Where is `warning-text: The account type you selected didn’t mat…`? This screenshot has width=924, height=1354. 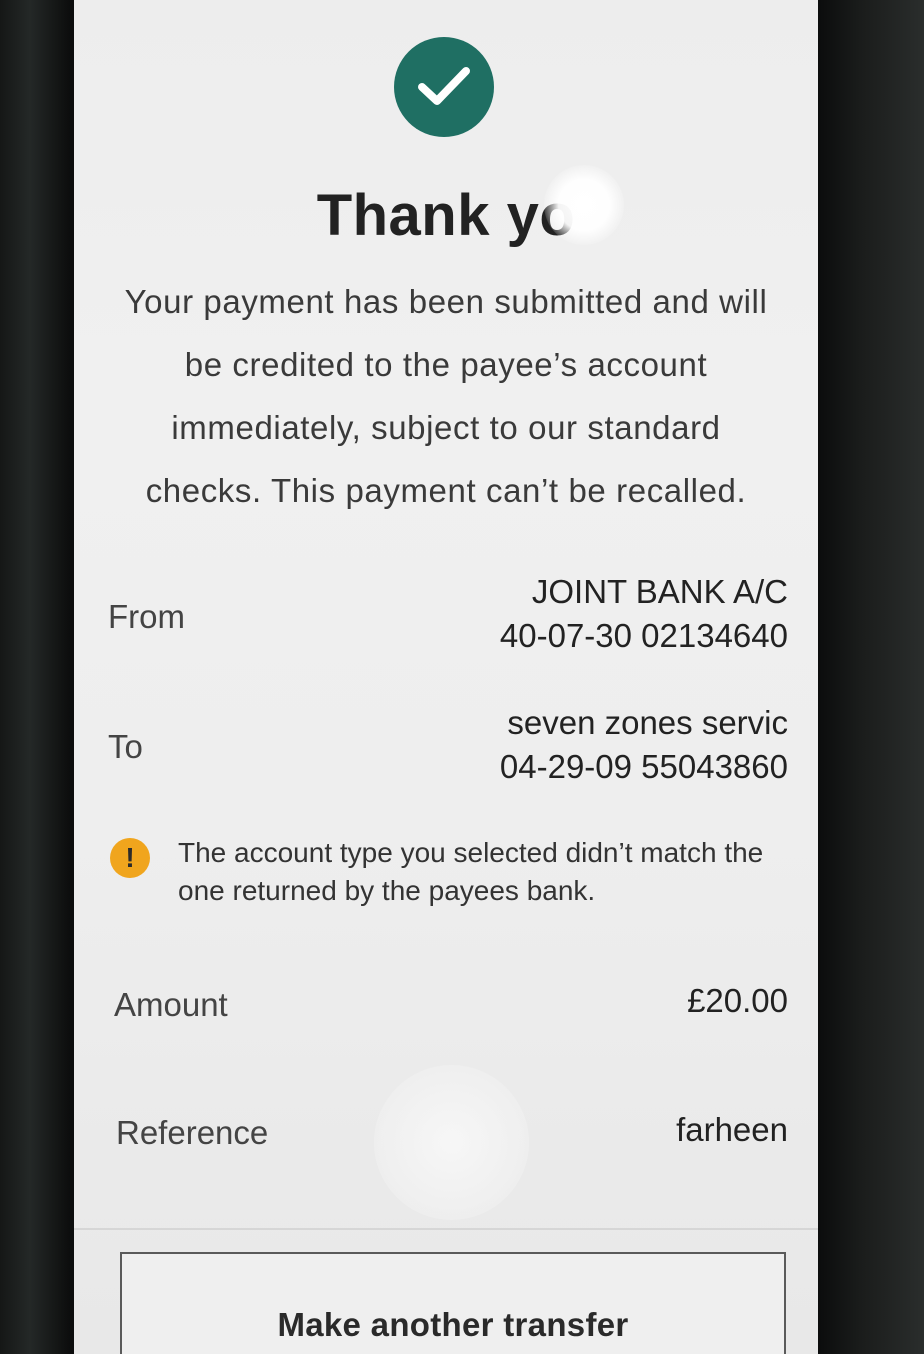
warning-text: The account type you selected didn’t mat… is located at coordinates (471, 871).